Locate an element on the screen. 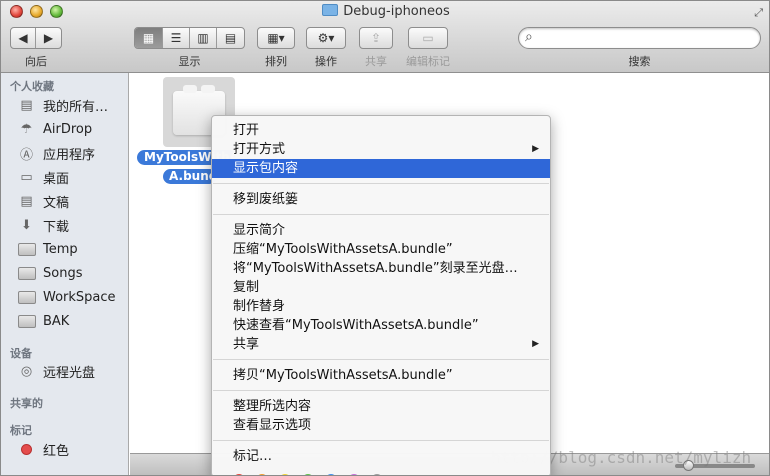  sidebar-item-desktop: ▭ 桌面 is located at coordinates (72, 177).